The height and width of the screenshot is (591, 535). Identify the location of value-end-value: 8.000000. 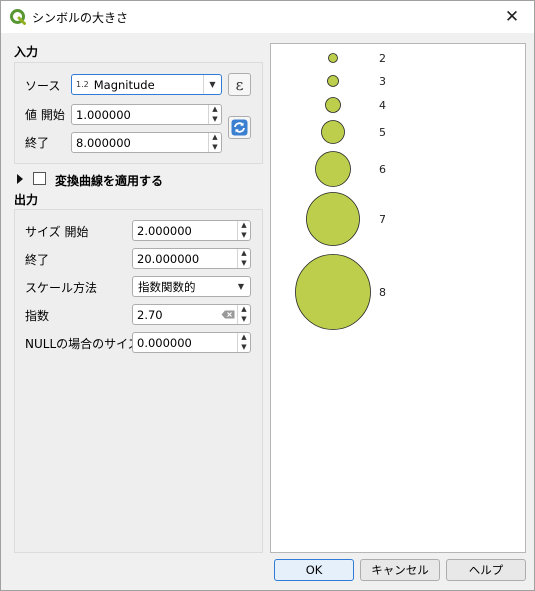
(103, 142).